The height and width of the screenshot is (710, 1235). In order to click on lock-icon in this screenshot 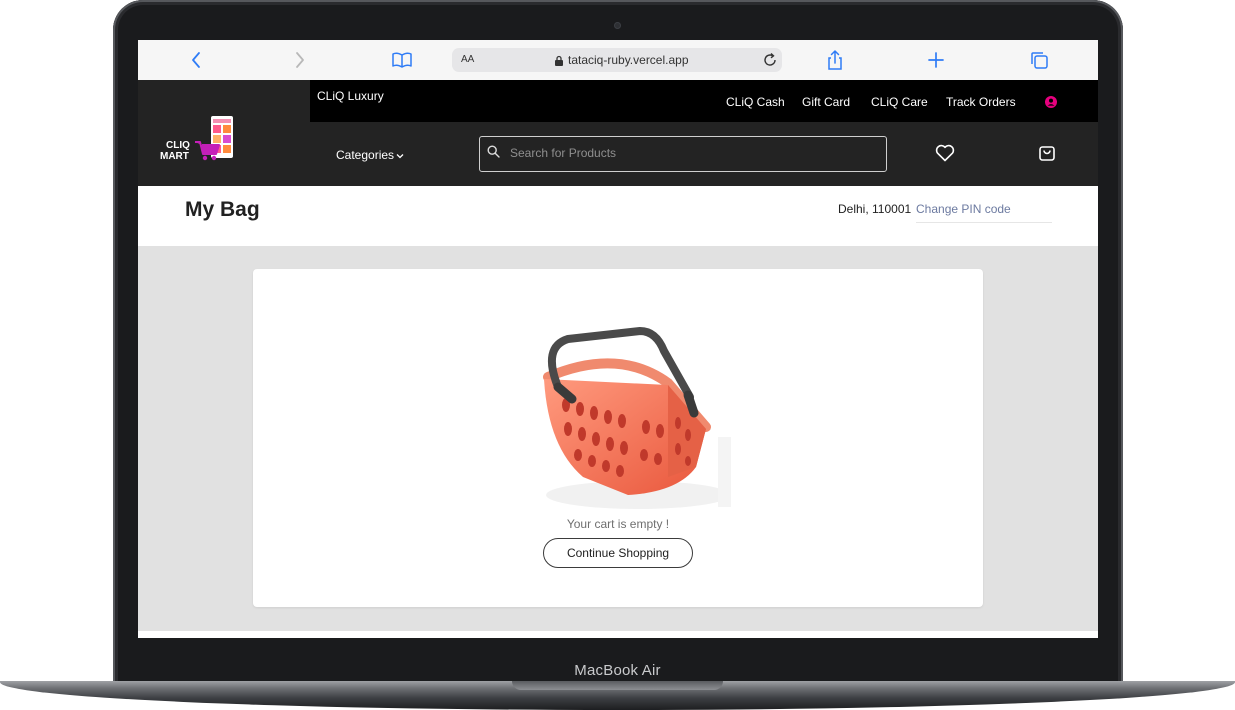, I will do `click(559, 63)`.